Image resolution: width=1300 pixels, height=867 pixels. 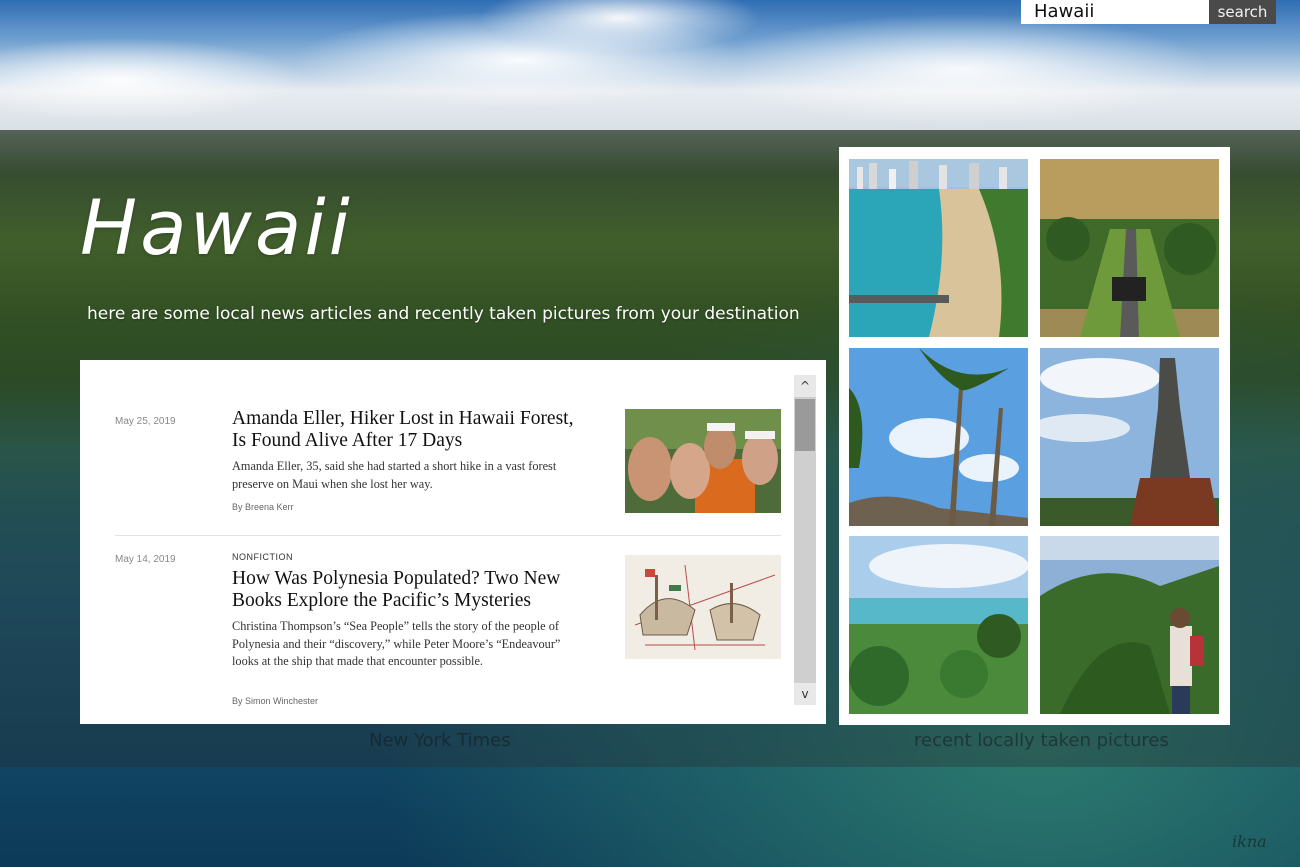 I want to click on article-byline: By Simon Winchester, so click(x=275, y=701).